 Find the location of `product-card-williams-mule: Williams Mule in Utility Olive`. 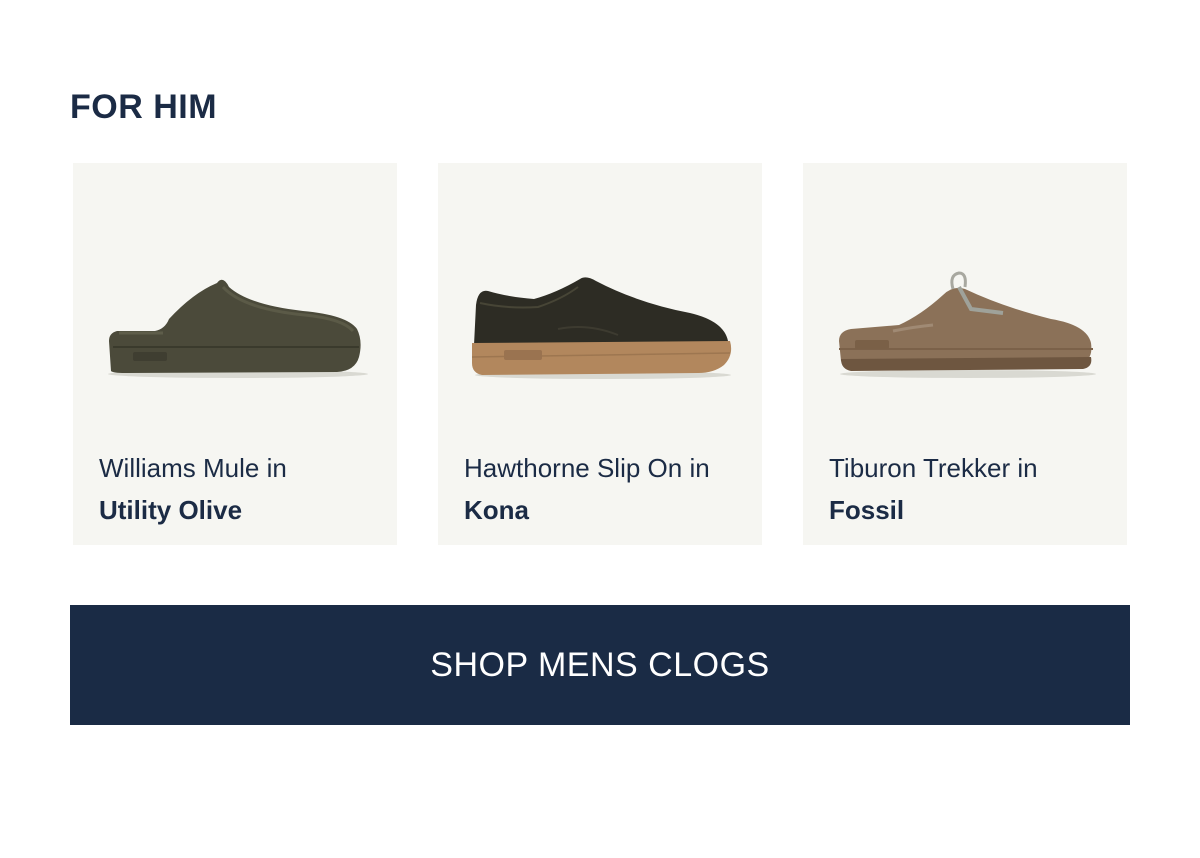

product-card-williams-mule: Williams Mule in Utility Olive is located at coordinates (235, 354).